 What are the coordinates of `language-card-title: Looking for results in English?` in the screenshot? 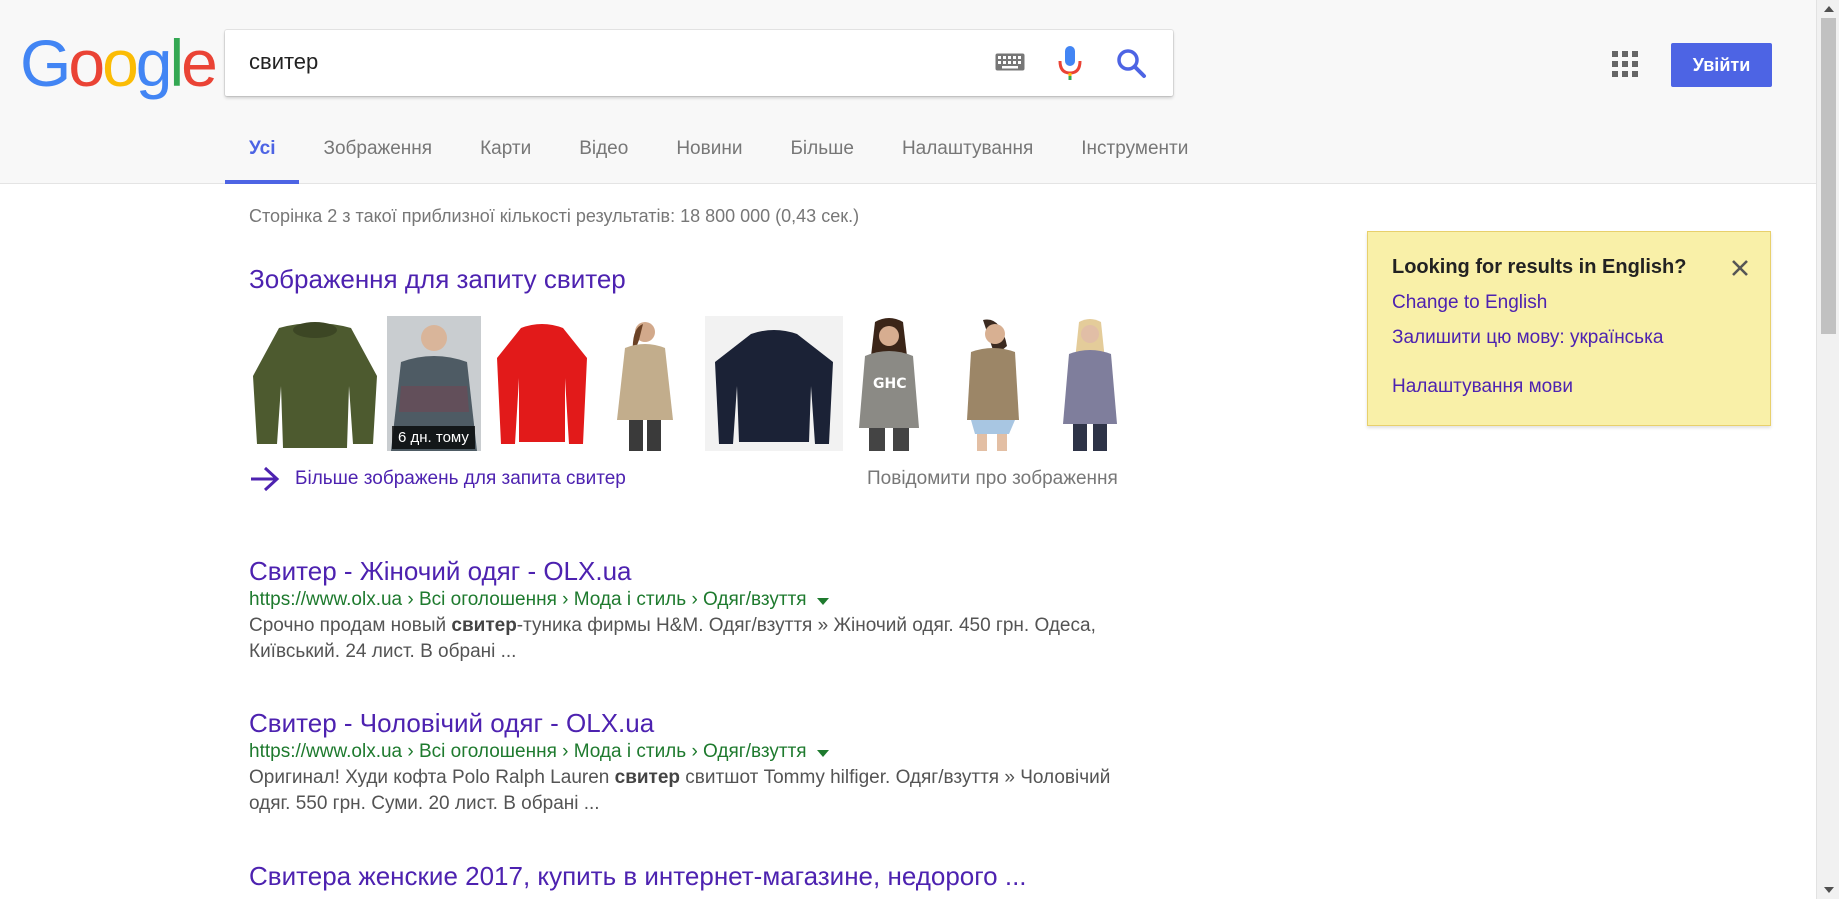 It's located at (1539, 267).